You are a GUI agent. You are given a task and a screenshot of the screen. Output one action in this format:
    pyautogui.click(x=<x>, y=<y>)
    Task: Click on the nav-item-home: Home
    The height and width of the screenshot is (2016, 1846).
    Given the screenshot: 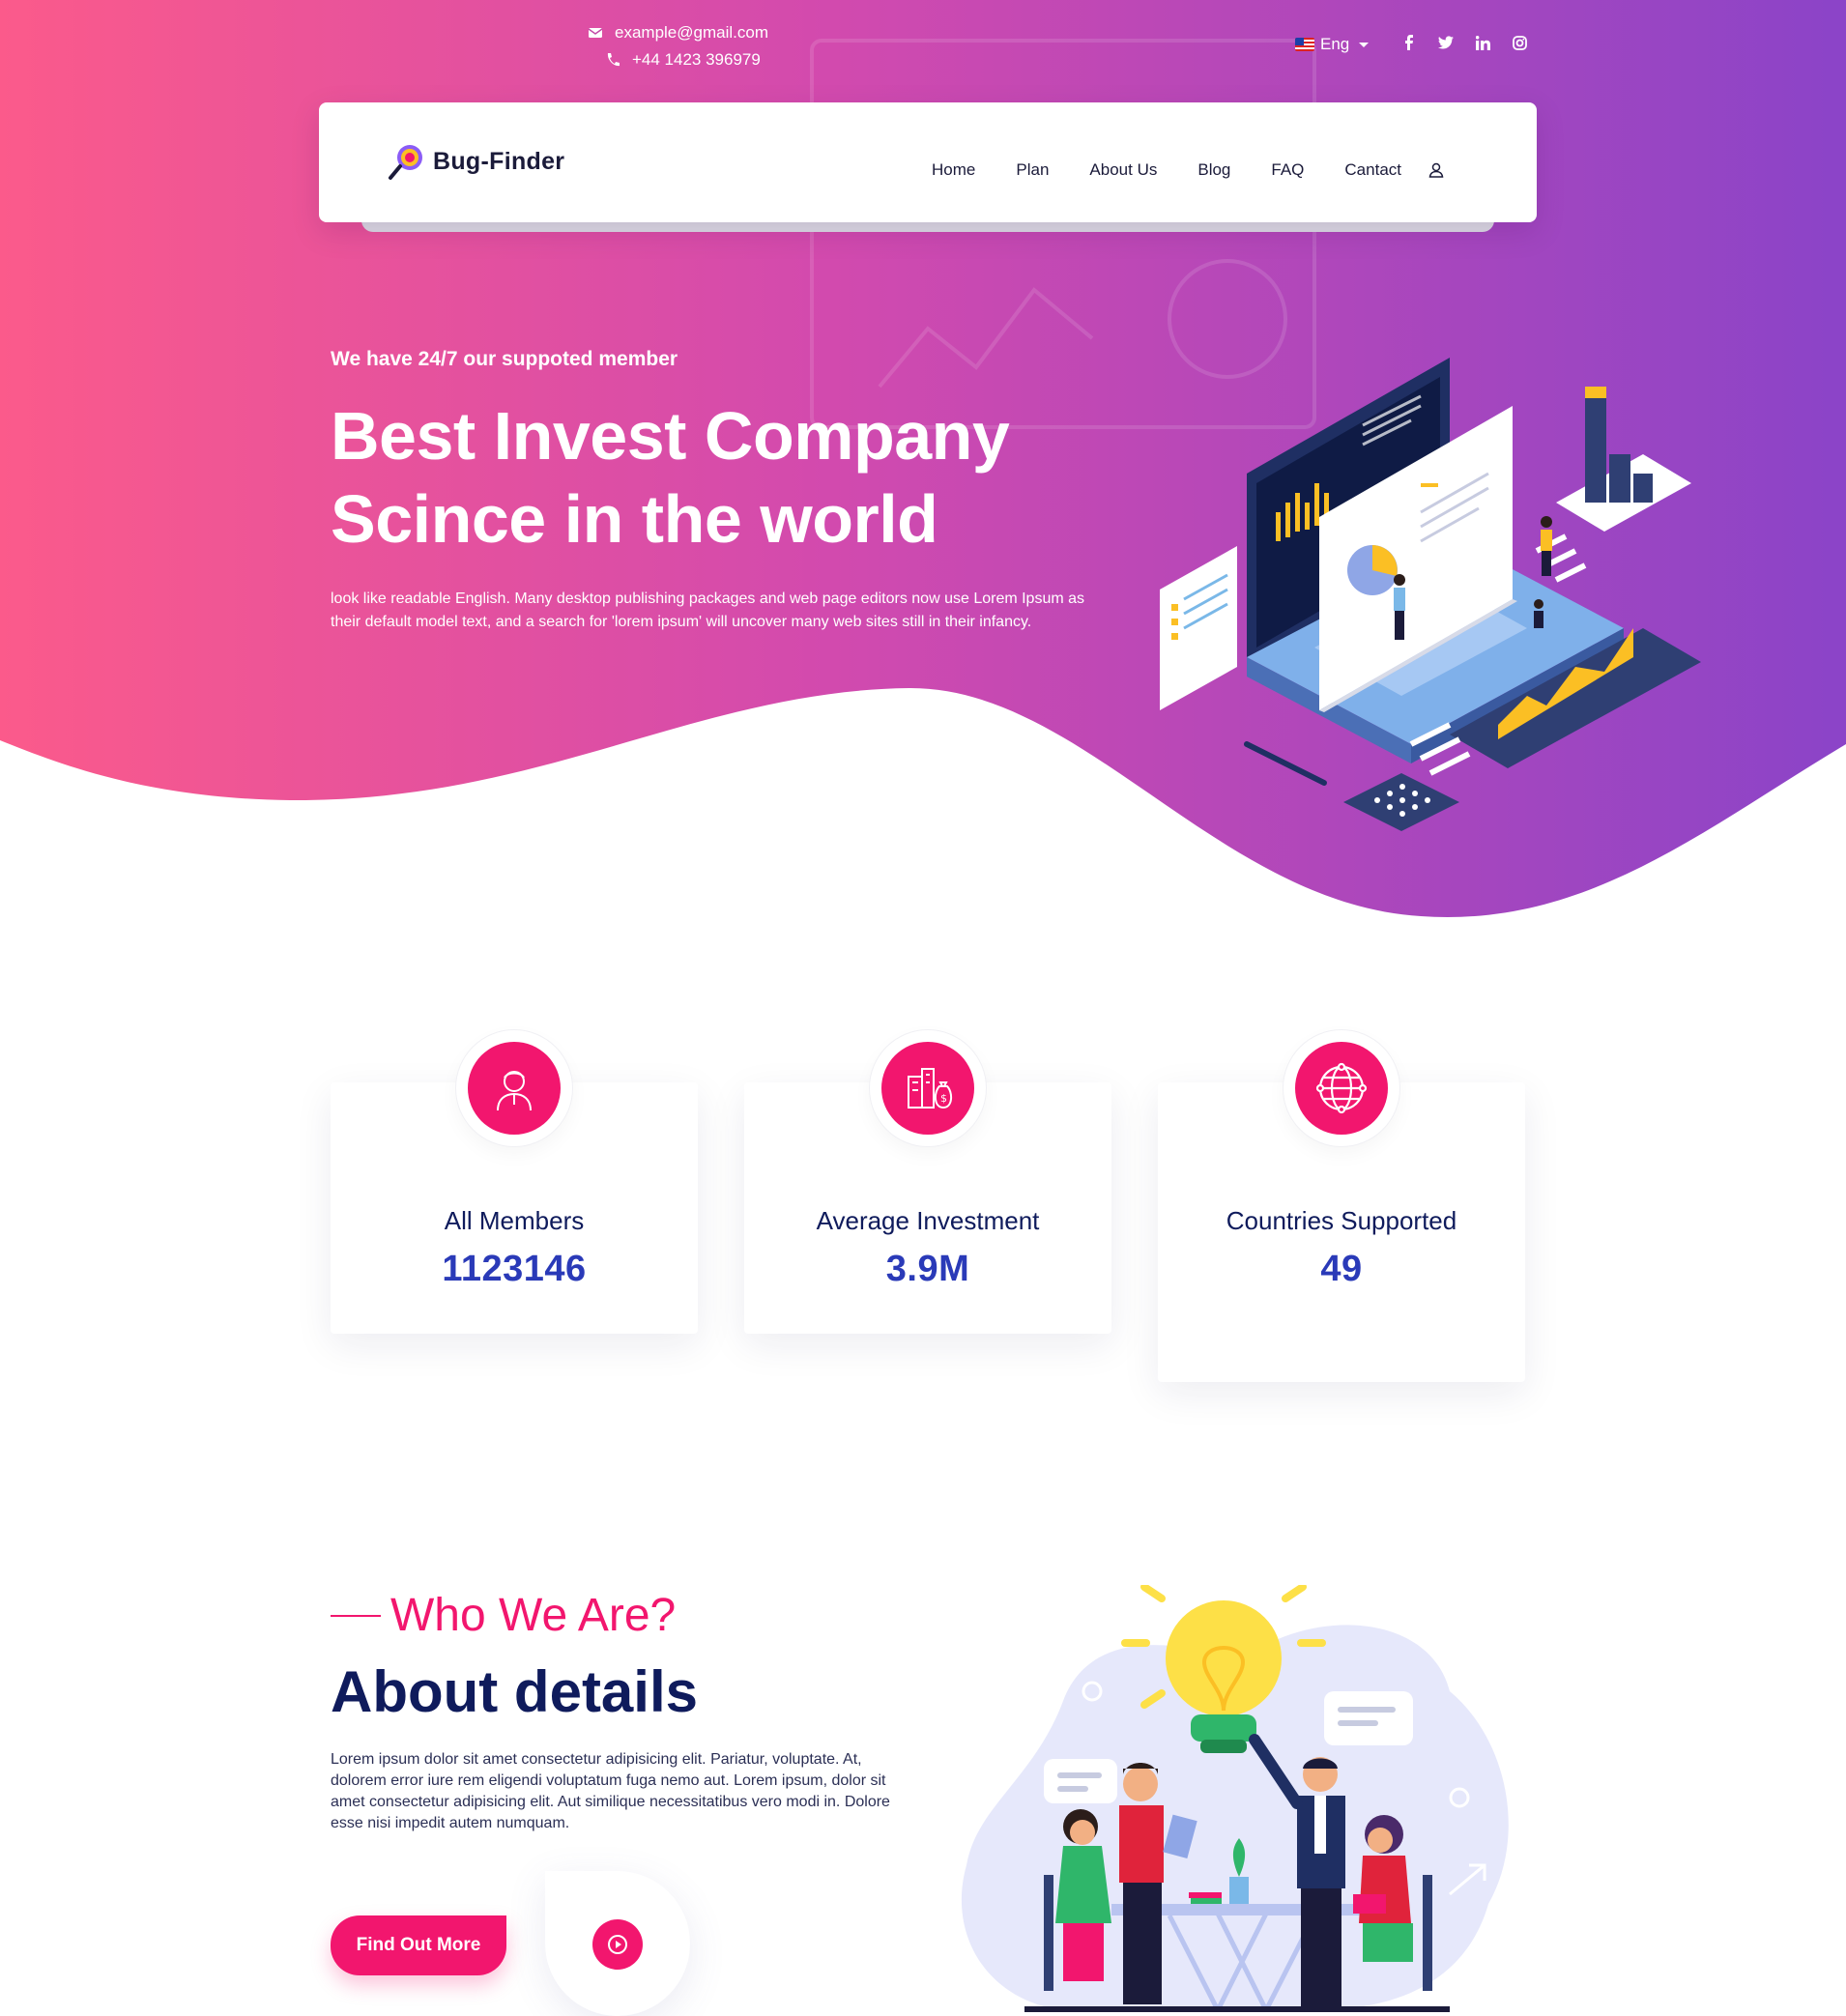 What is the action you would take?
    pyautogui.click(x=953, y=170)
    